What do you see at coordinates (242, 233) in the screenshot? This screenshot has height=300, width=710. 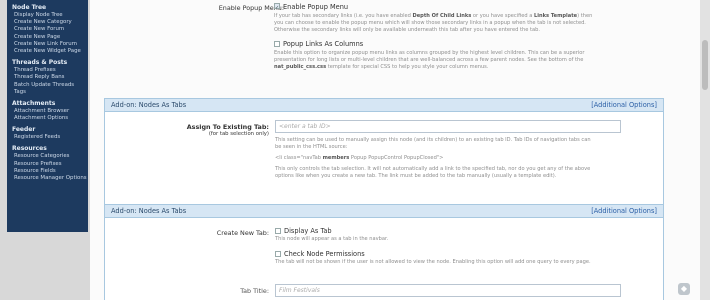 I see `create-tab-label: Create New Tab:` at bounding box center [242, 233].